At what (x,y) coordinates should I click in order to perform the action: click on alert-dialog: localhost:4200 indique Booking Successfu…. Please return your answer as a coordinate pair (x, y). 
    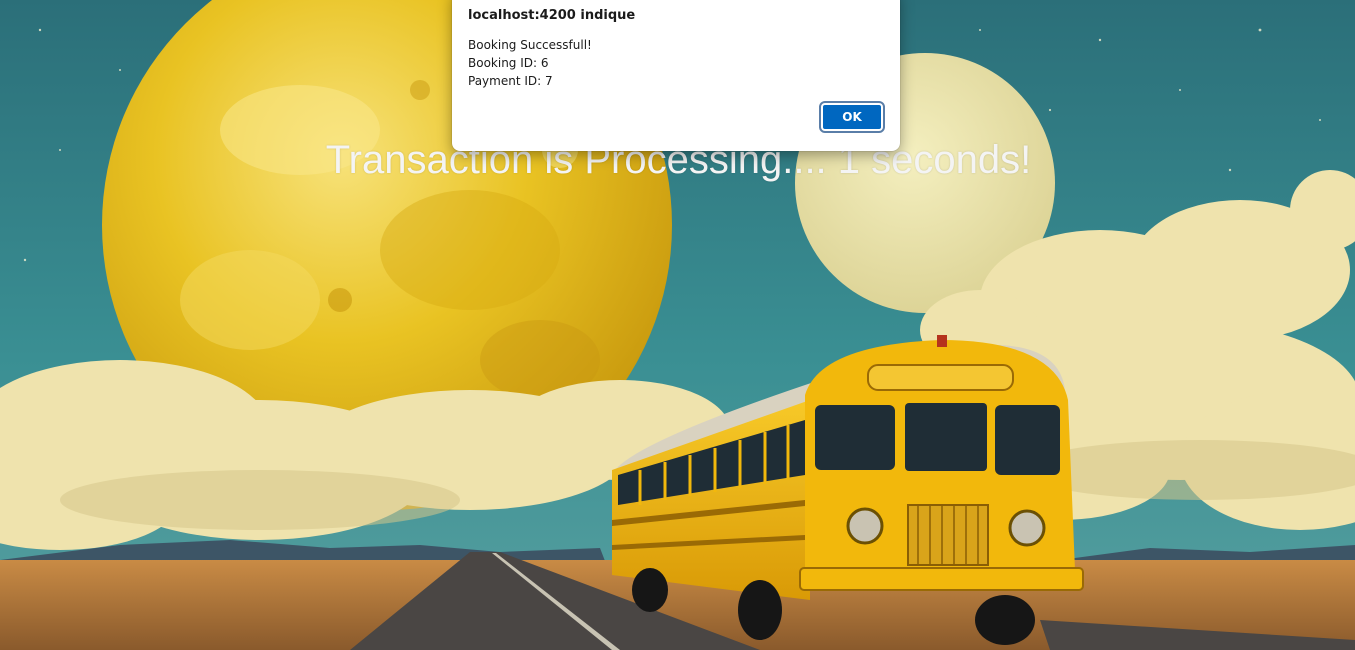
    Looking at the image, I should click on (676, 75).